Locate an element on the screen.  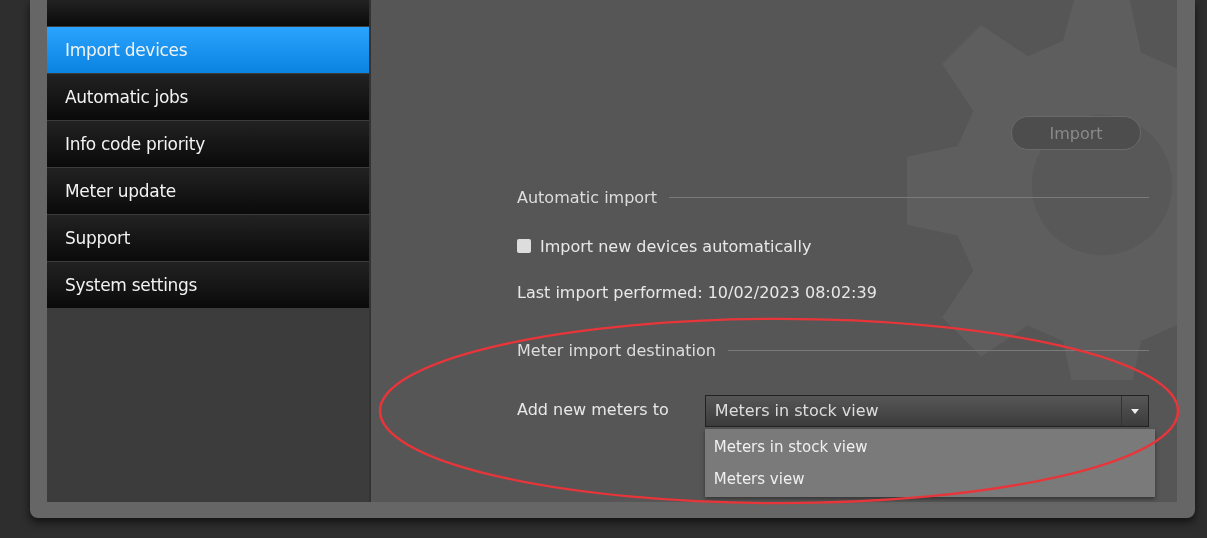
section-heading: Automatic import is located at coordinates (587, 197).